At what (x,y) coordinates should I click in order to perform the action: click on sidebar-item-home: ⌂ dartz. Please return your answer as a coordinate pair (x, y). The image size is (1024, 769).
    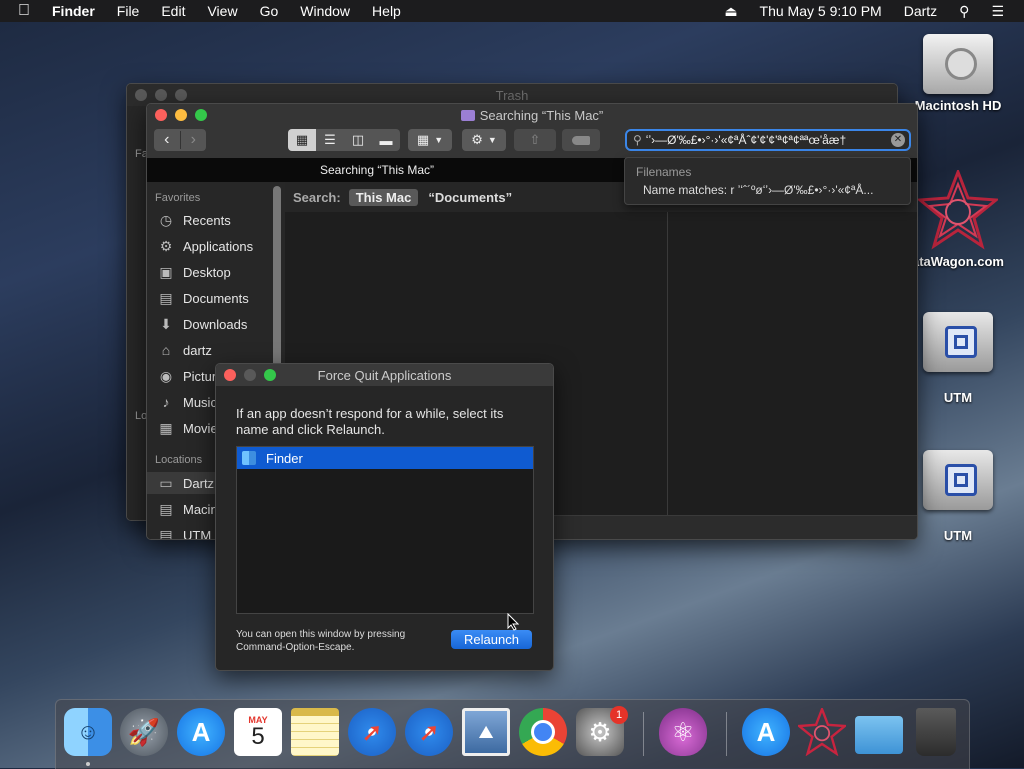
    Looking at the image, I should click on (184, 350).